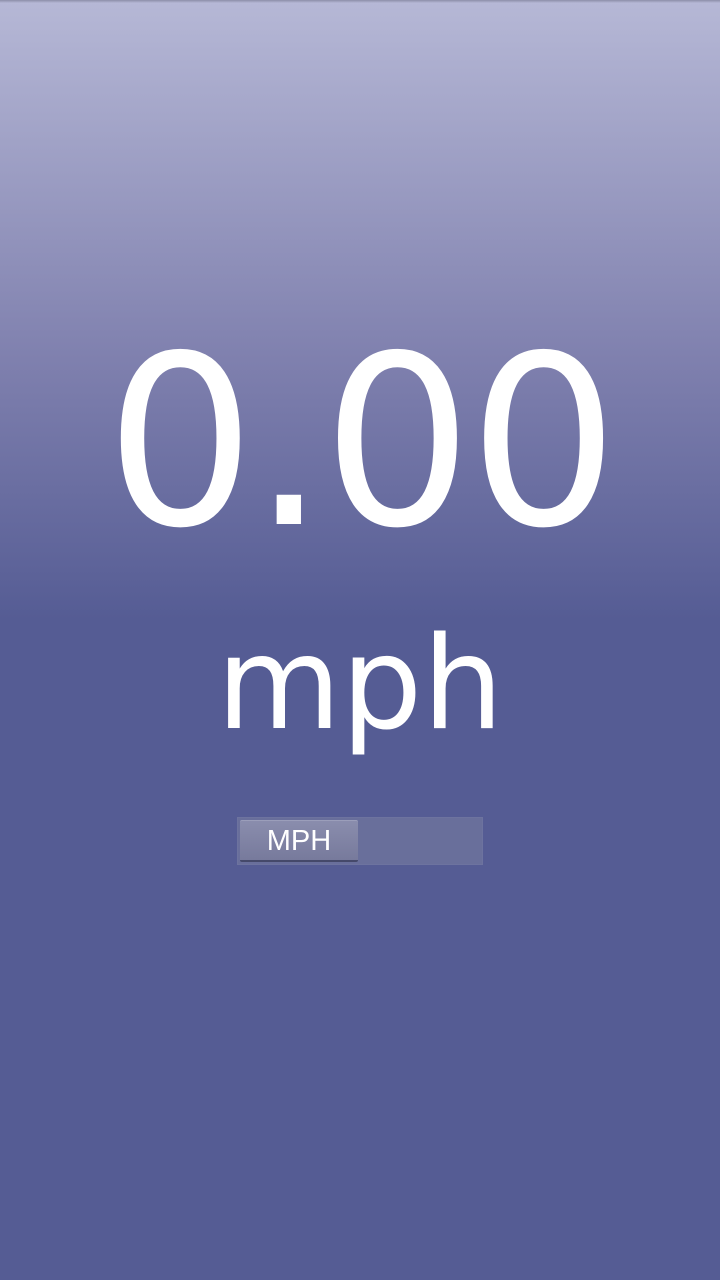  I want to click on unit-toggle-thumb: MPH, so click(299, 841).